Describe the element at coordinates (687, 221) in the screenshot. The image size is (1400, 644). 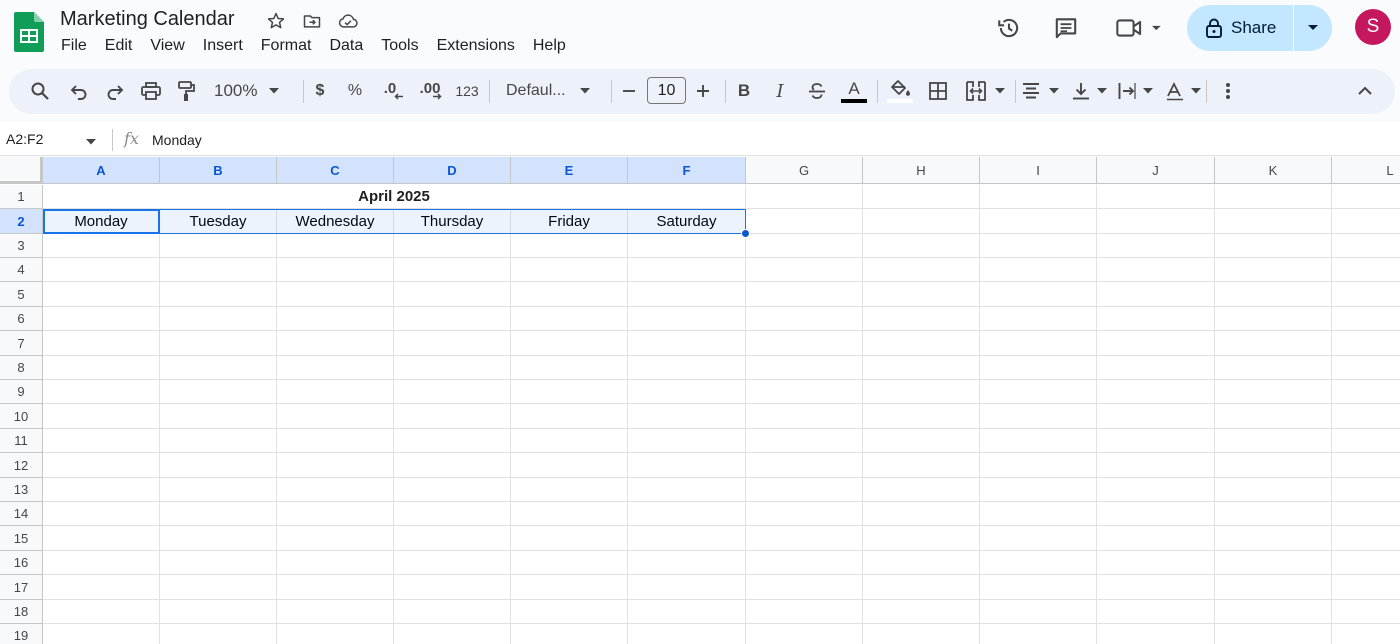
I see `cell-f2: Saturday` at that location.